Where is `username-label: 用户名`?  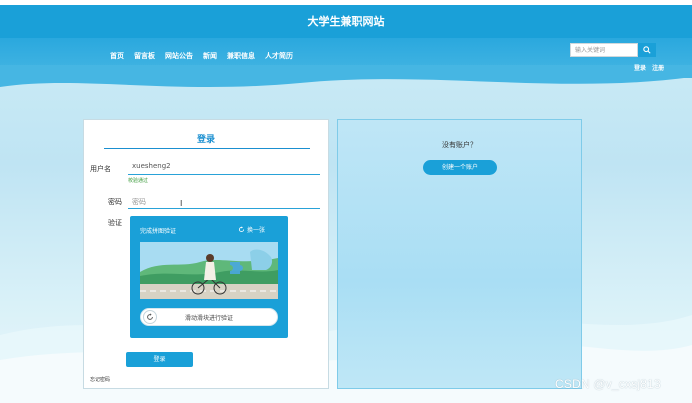
username-label: 用户名 is located at coordinates (100, 169).